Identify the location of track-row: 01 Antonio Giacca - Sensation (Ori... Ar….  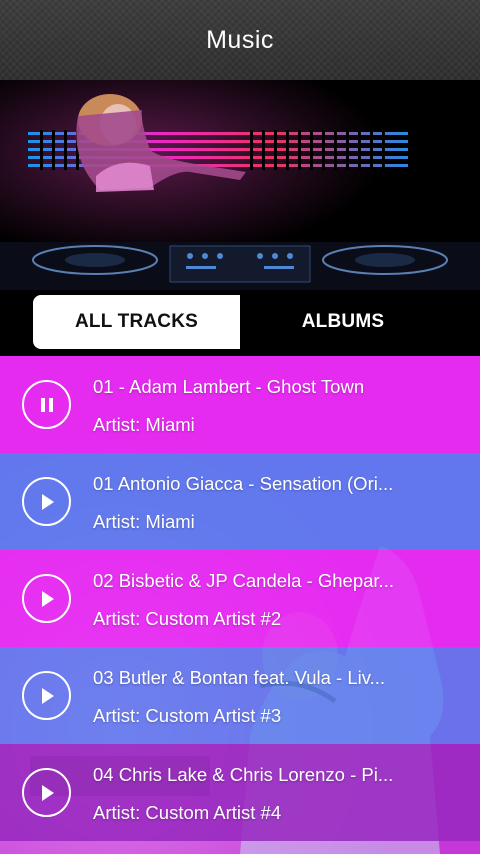
(240, 501).